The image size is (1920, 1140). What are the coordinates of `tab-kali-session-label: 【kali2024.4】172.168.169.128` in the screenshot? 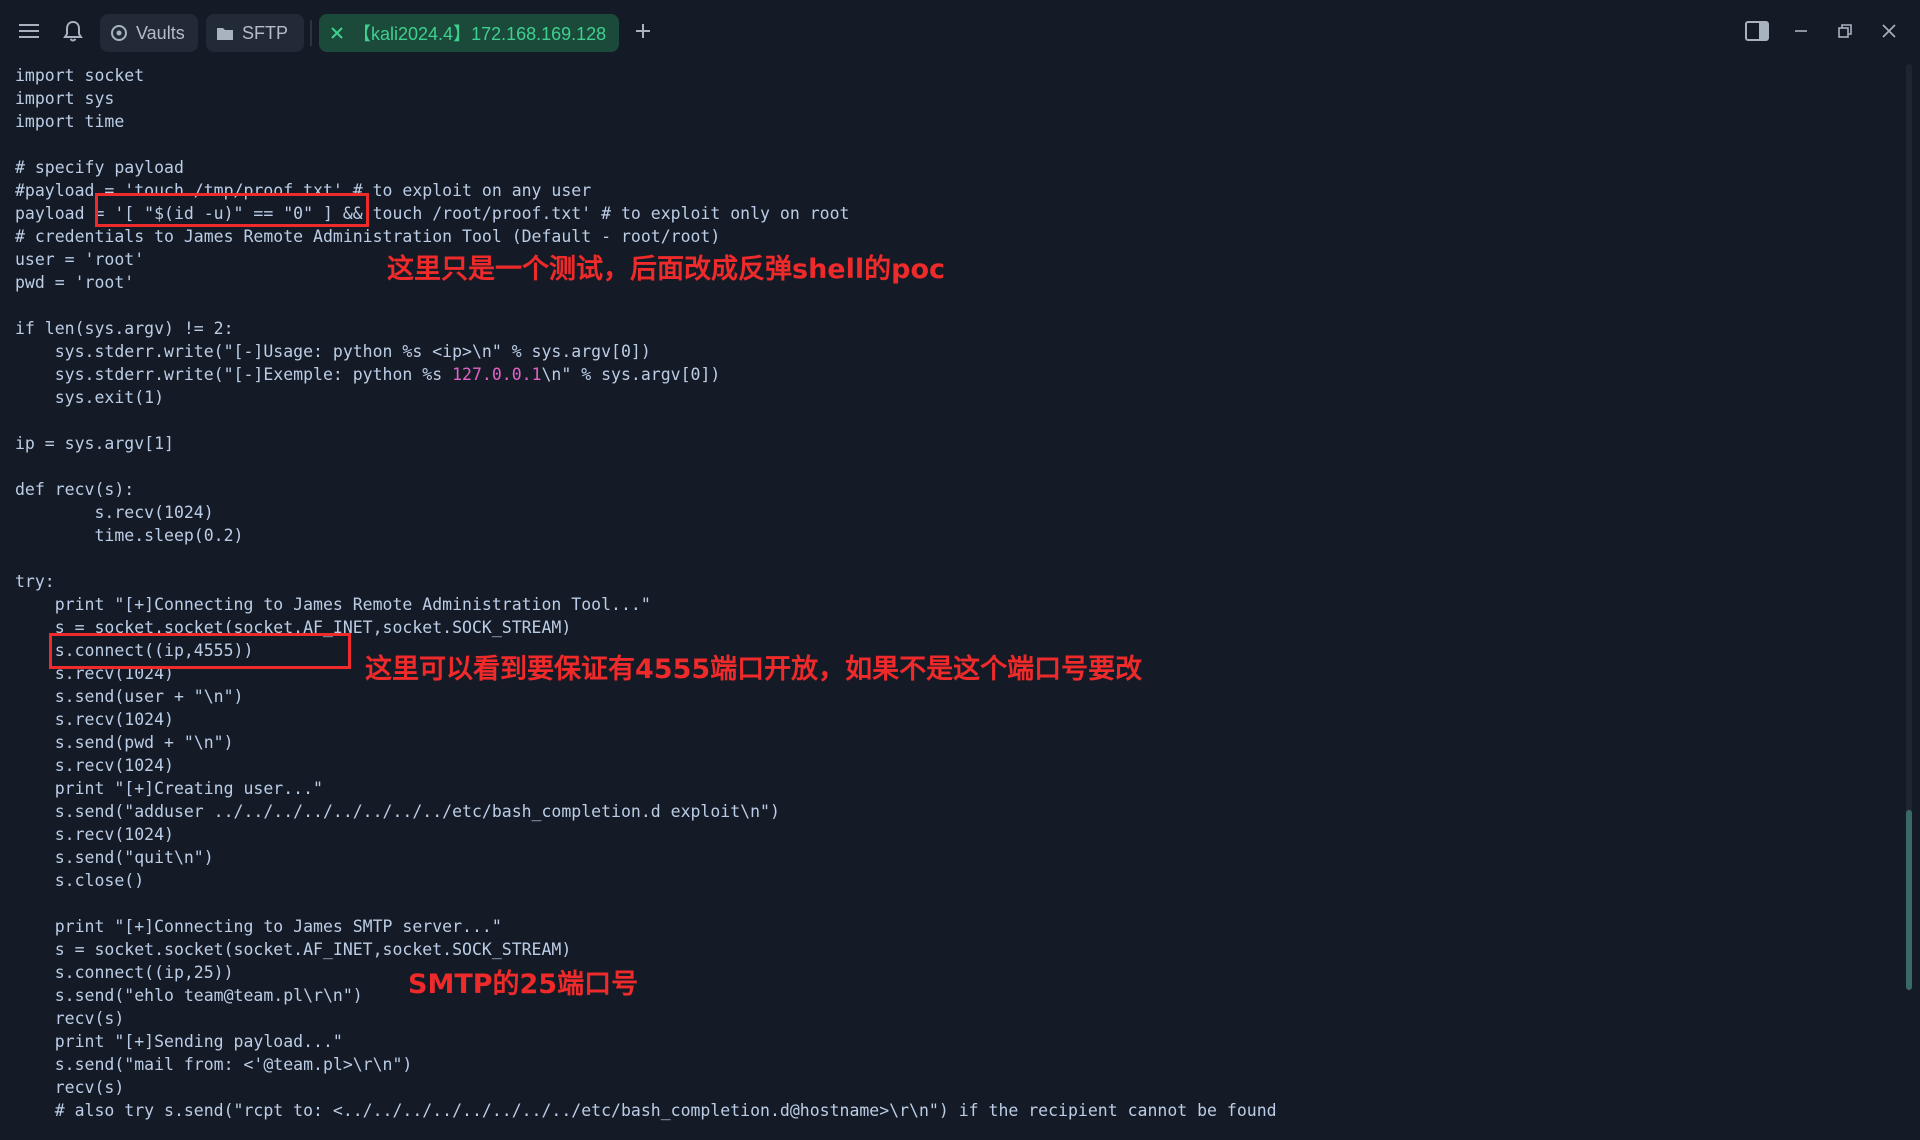 It's located at (480, 34).